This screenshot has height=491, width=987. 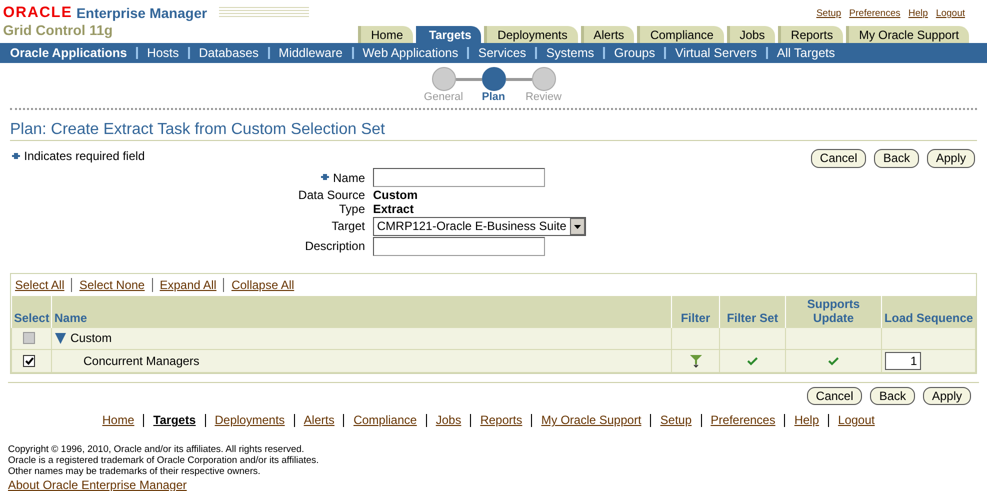 I want to click on footer-link: Targets, so click(x=174, y=420).